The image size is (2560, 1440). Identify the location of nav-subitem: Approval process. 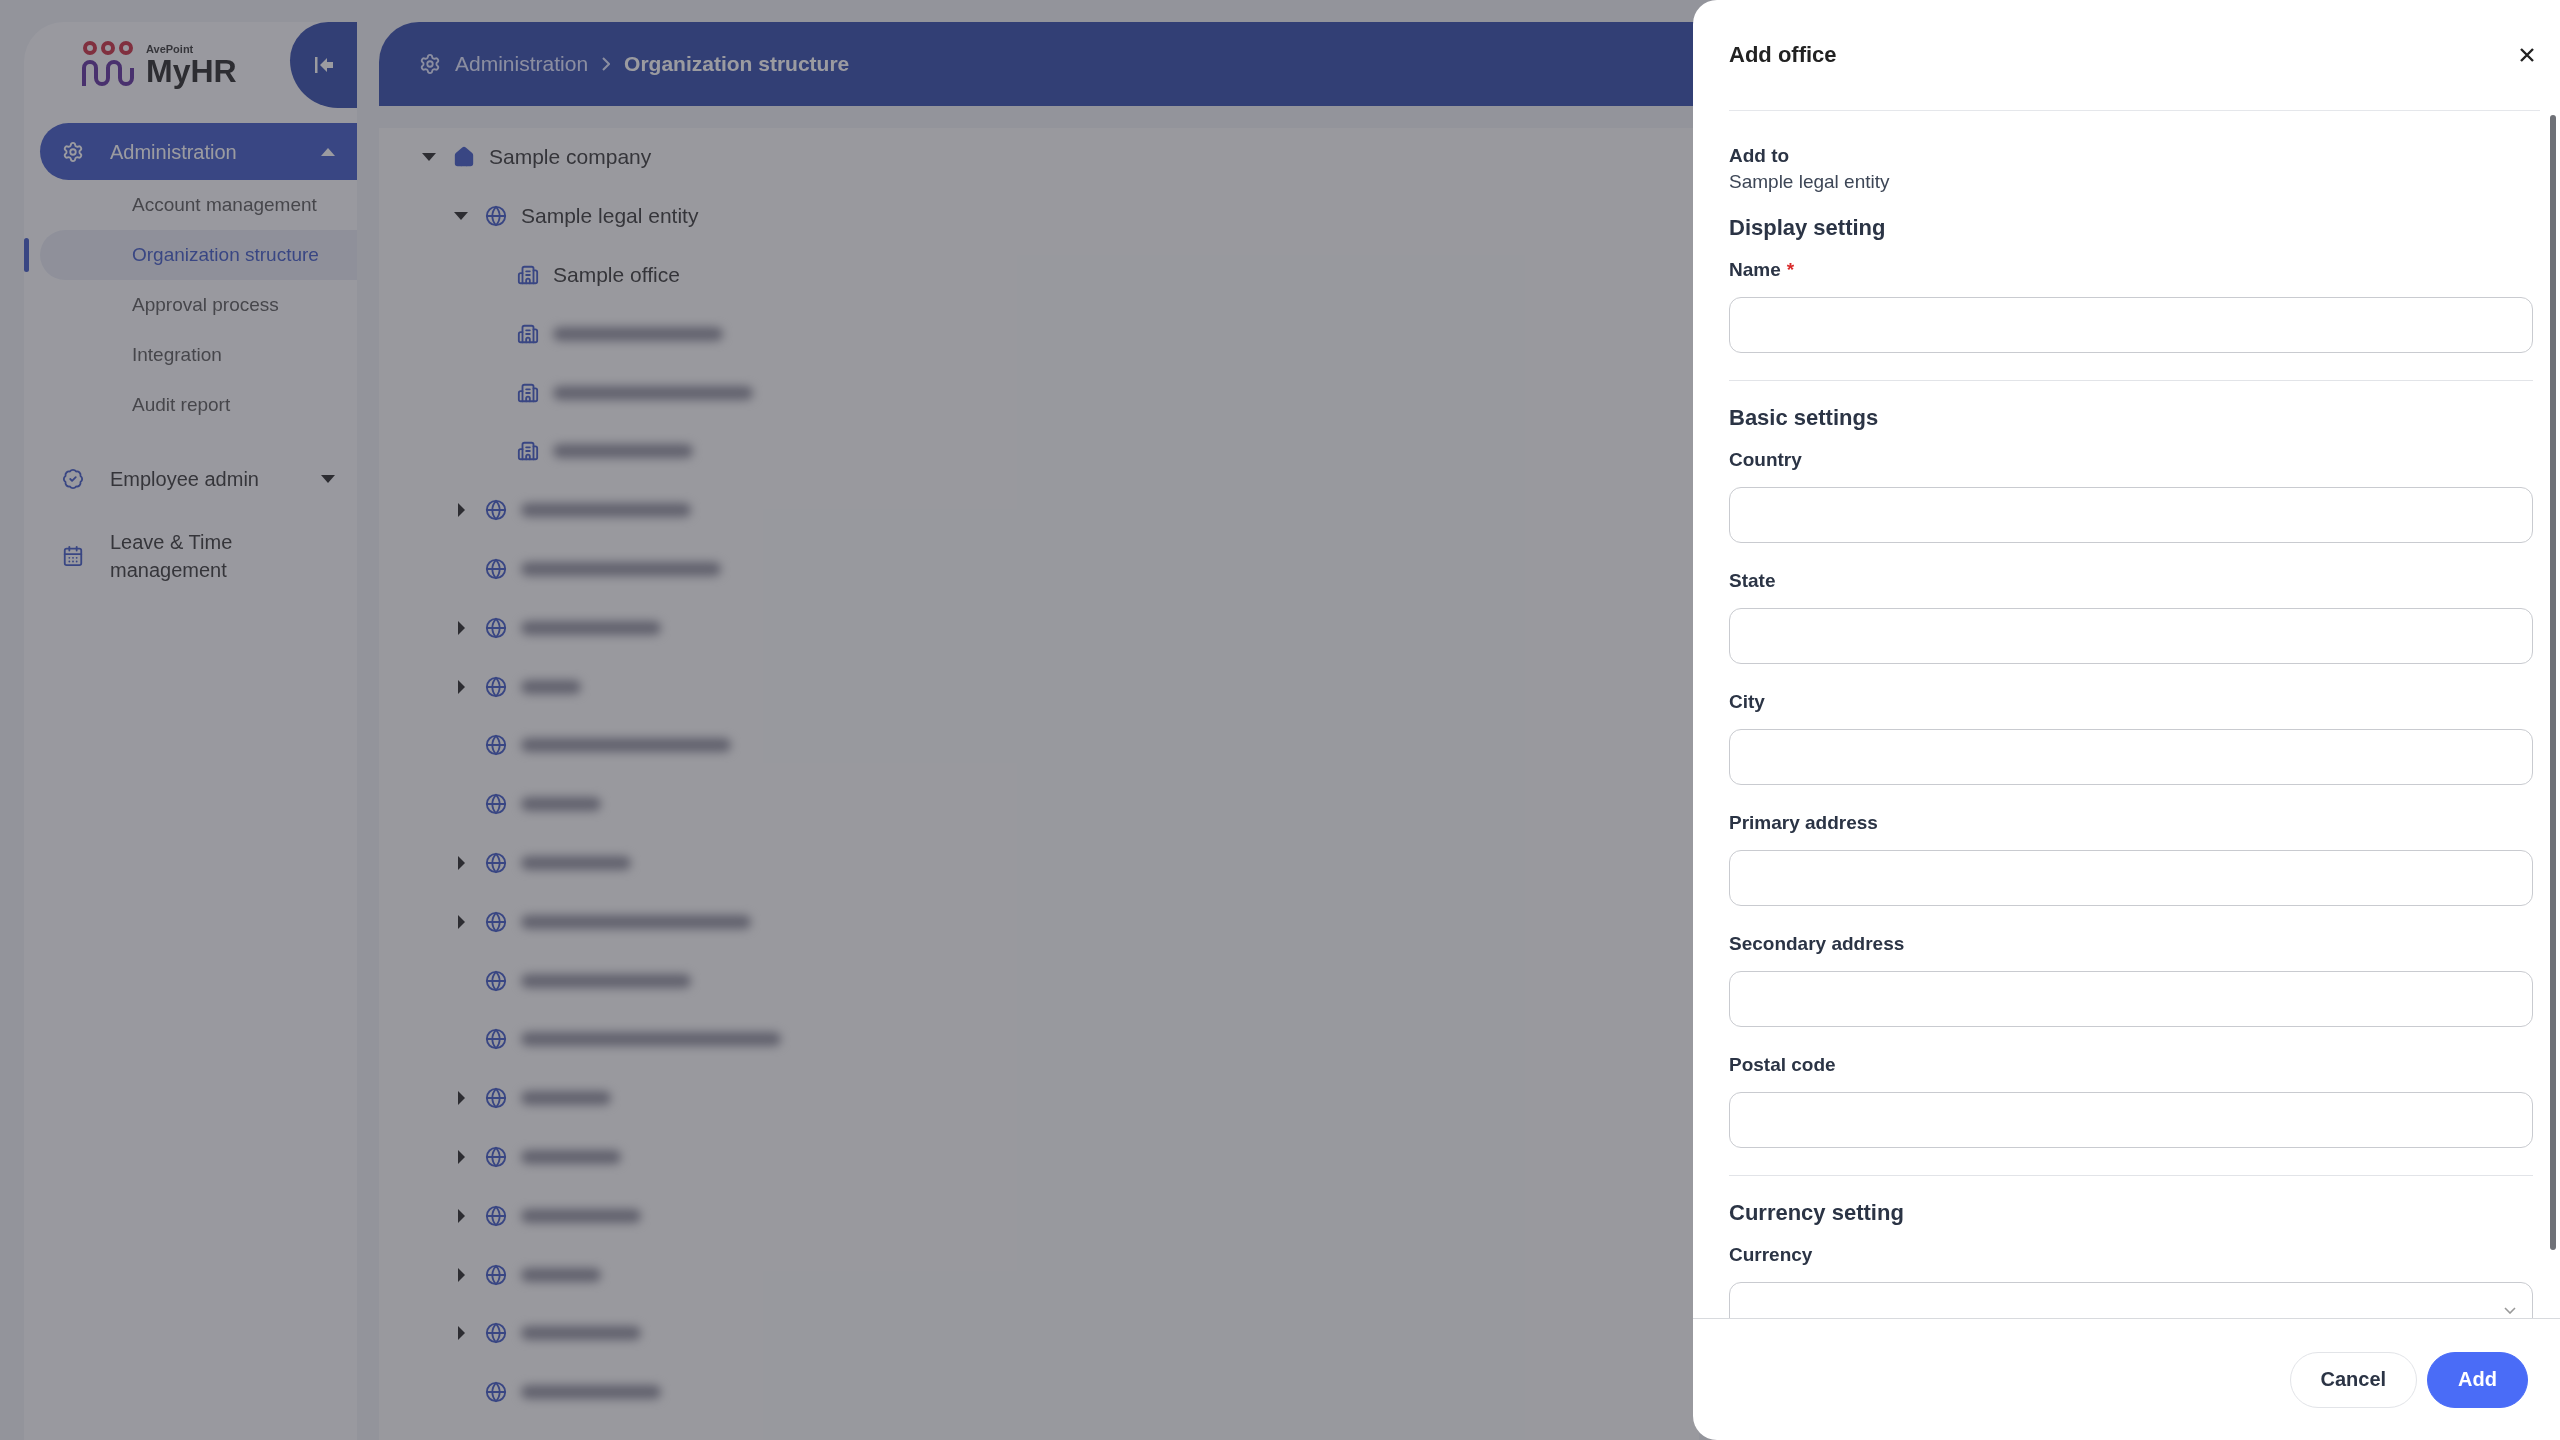
(198, 305).